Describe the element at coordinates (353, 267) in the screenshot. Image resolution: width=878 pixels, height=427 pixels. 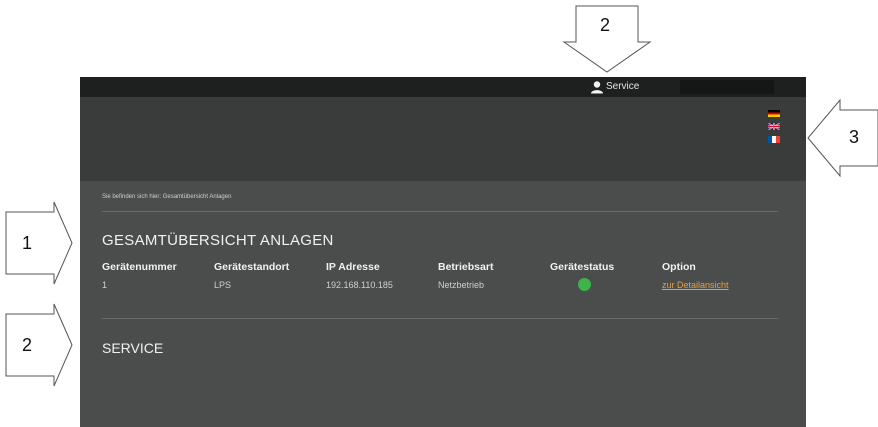
I see `column-header-ip-adresse: IP Adresse` at that location.